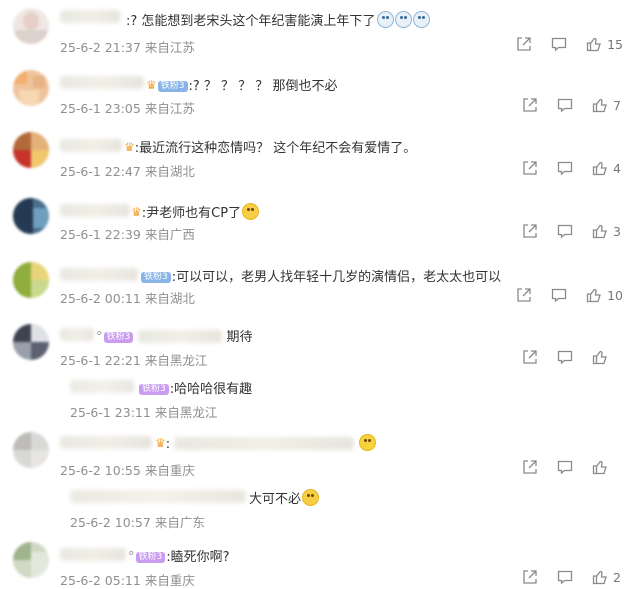 The height and width of the screenshot is (589, 633). Describe the element at coordinates (179, 557) in the screenshot. I see `comment-text: ° 铁粉3:瞌死你啊?` at that location.